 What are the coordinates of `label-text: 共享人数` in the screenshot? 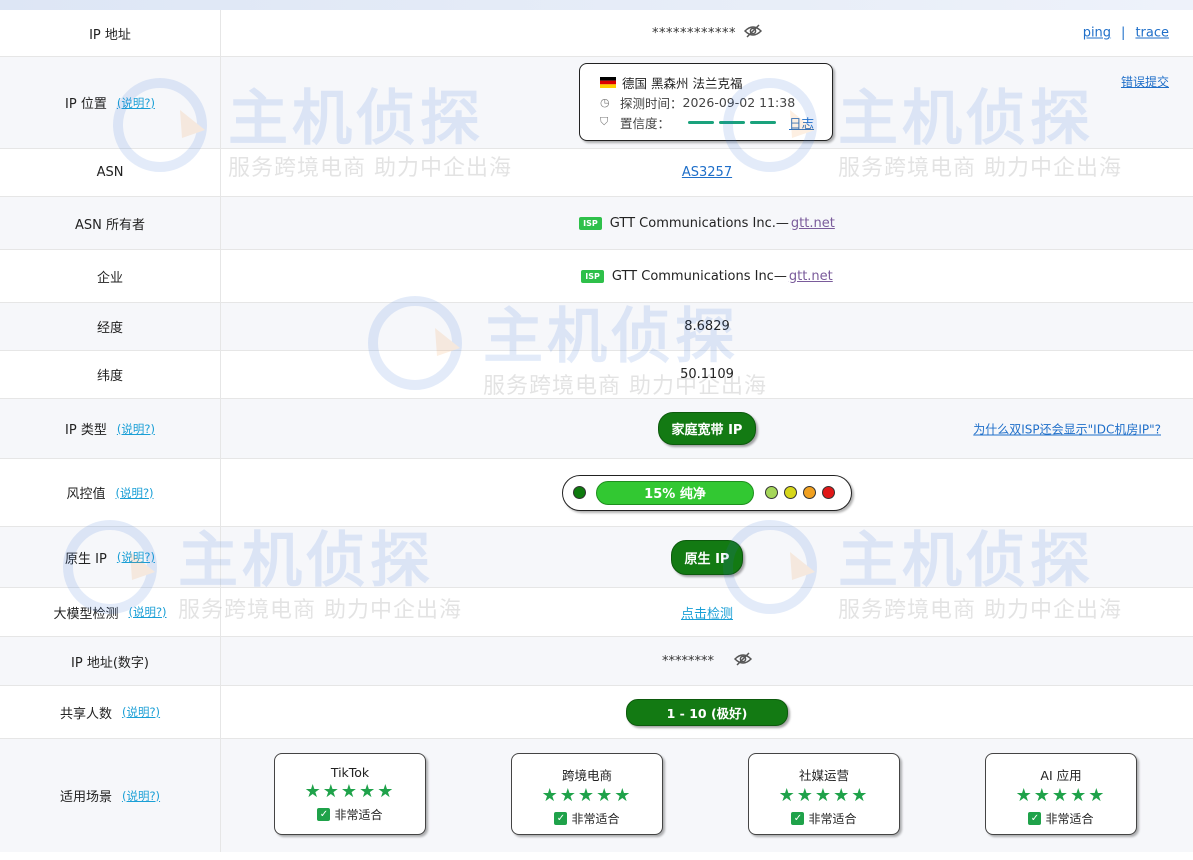 It's located at (85, 714).